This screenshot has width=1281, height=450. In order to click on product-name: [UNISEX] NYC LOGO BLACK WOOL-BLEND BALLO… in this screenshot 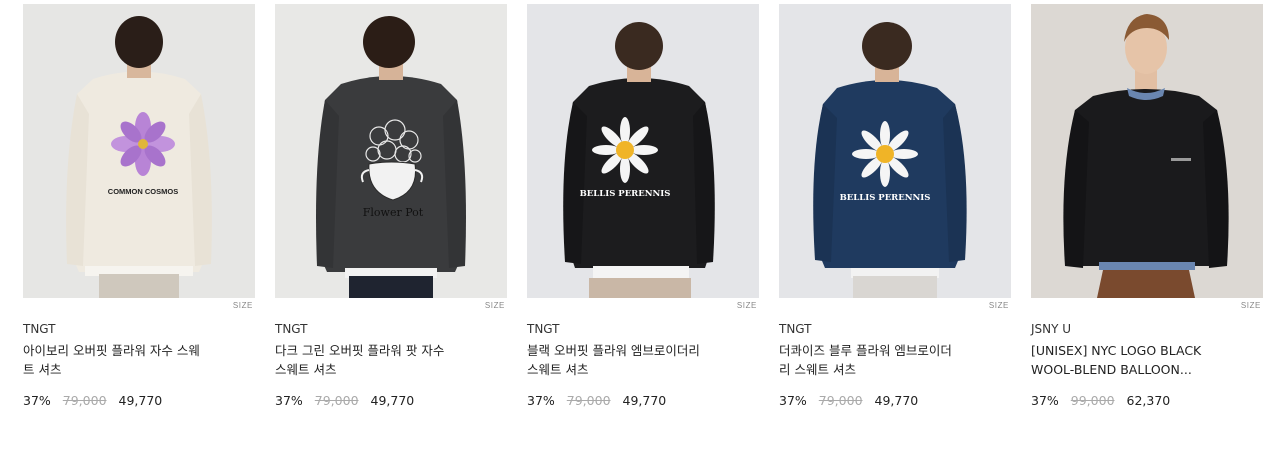, I will do `click(1143, 360)`.